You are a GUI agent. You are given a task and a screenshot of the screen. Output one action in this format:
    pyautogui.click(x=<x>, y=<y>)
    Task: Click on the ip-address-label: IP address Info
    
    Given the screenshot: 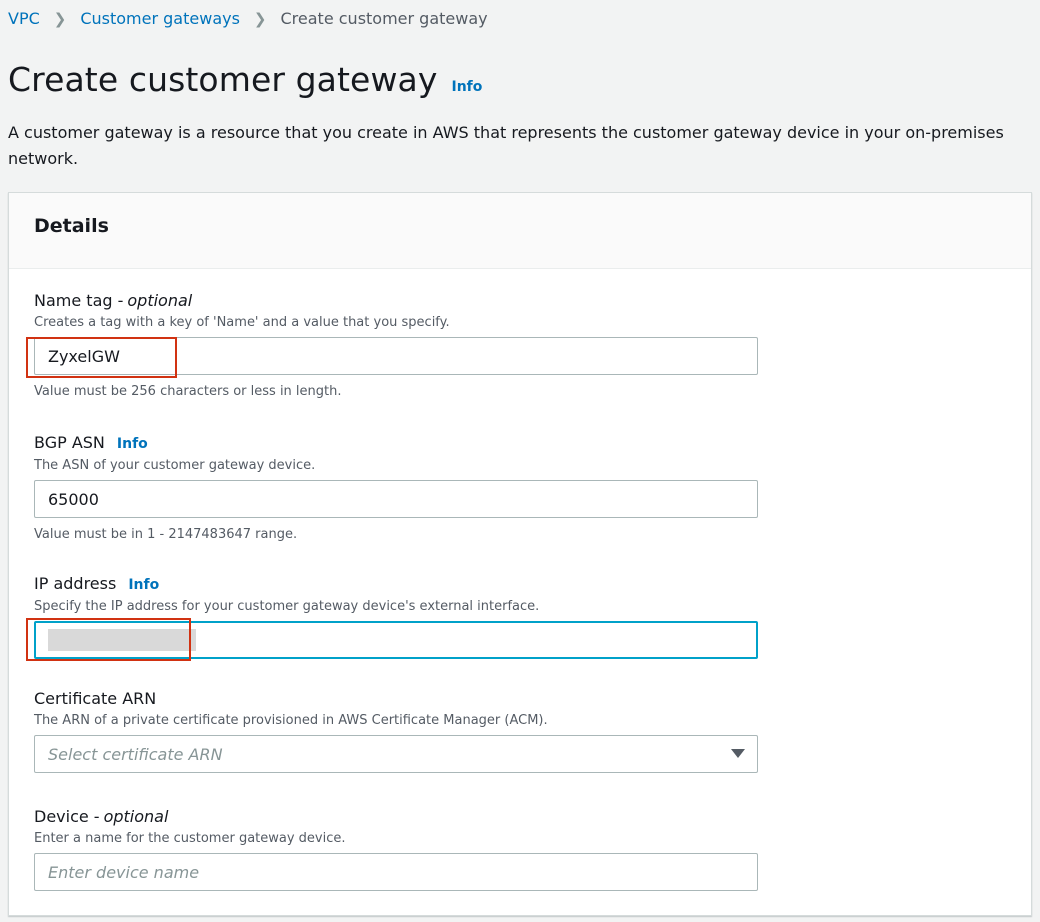 What is the action you would take?
    pyautogui.click(x=396, y=584)
    